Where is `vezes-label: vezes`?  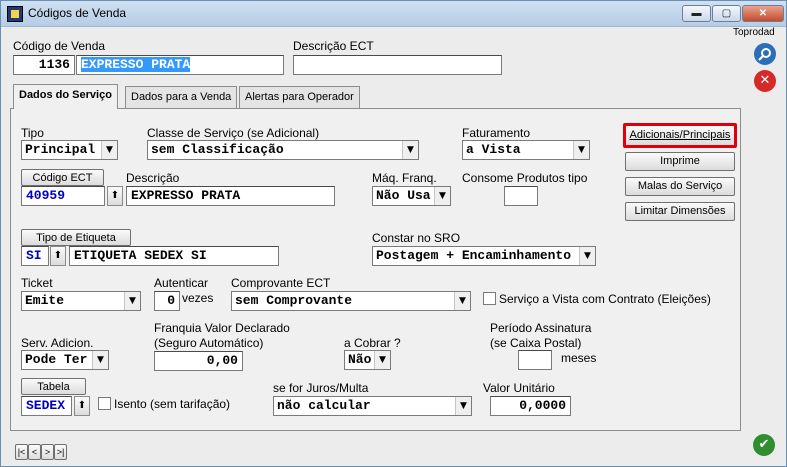 vezes-label: vezes is located at coordinates (198, 298).